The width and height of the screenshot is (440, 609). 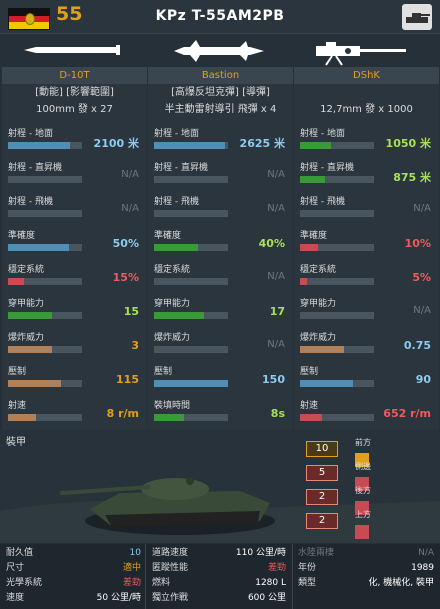 What do you see at coordinates (220, 75) in the screenshot?
I see `weapon-name: Bastion` at bounding box center [220, 75].